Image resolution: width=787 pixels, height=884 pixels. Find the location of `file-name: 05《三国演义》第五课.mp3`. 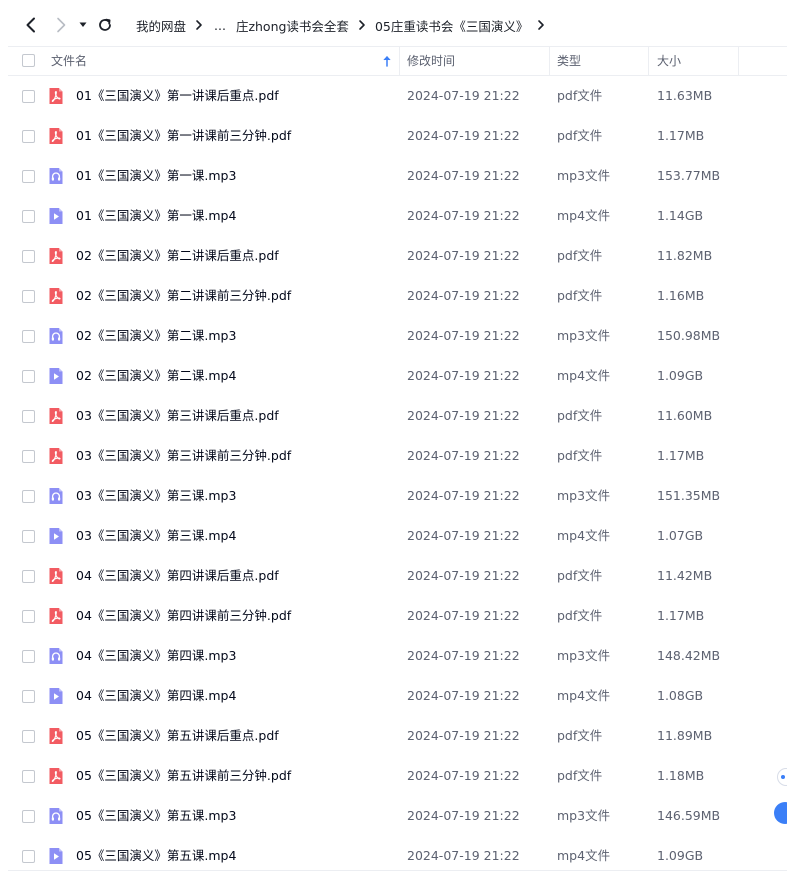

file-name: 05《三国演义》第五课.mp3 is located at coordinates (156, 816).